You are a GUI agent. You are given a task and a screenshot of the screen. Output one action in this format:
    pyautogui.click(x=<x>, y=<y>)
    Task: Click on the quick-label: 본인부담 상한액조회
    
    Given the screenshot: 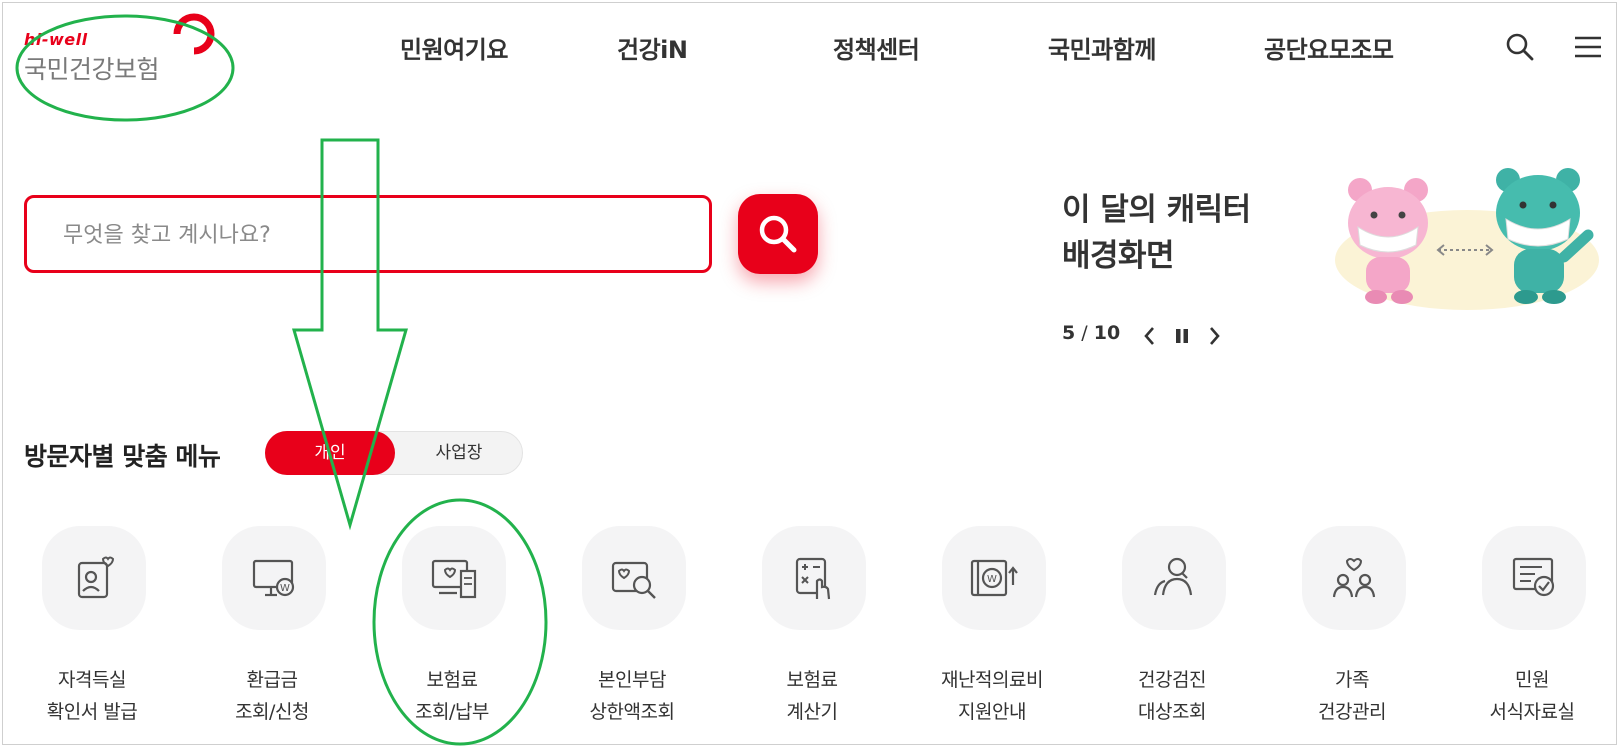 What is the action you would take?
    pyautogui.click(x=632, y=696)
    